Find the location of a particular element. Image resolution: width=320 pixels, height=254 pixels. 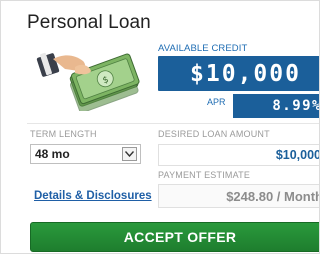

available-credit-amount: $10,000 is located at coordinates (238, 73).